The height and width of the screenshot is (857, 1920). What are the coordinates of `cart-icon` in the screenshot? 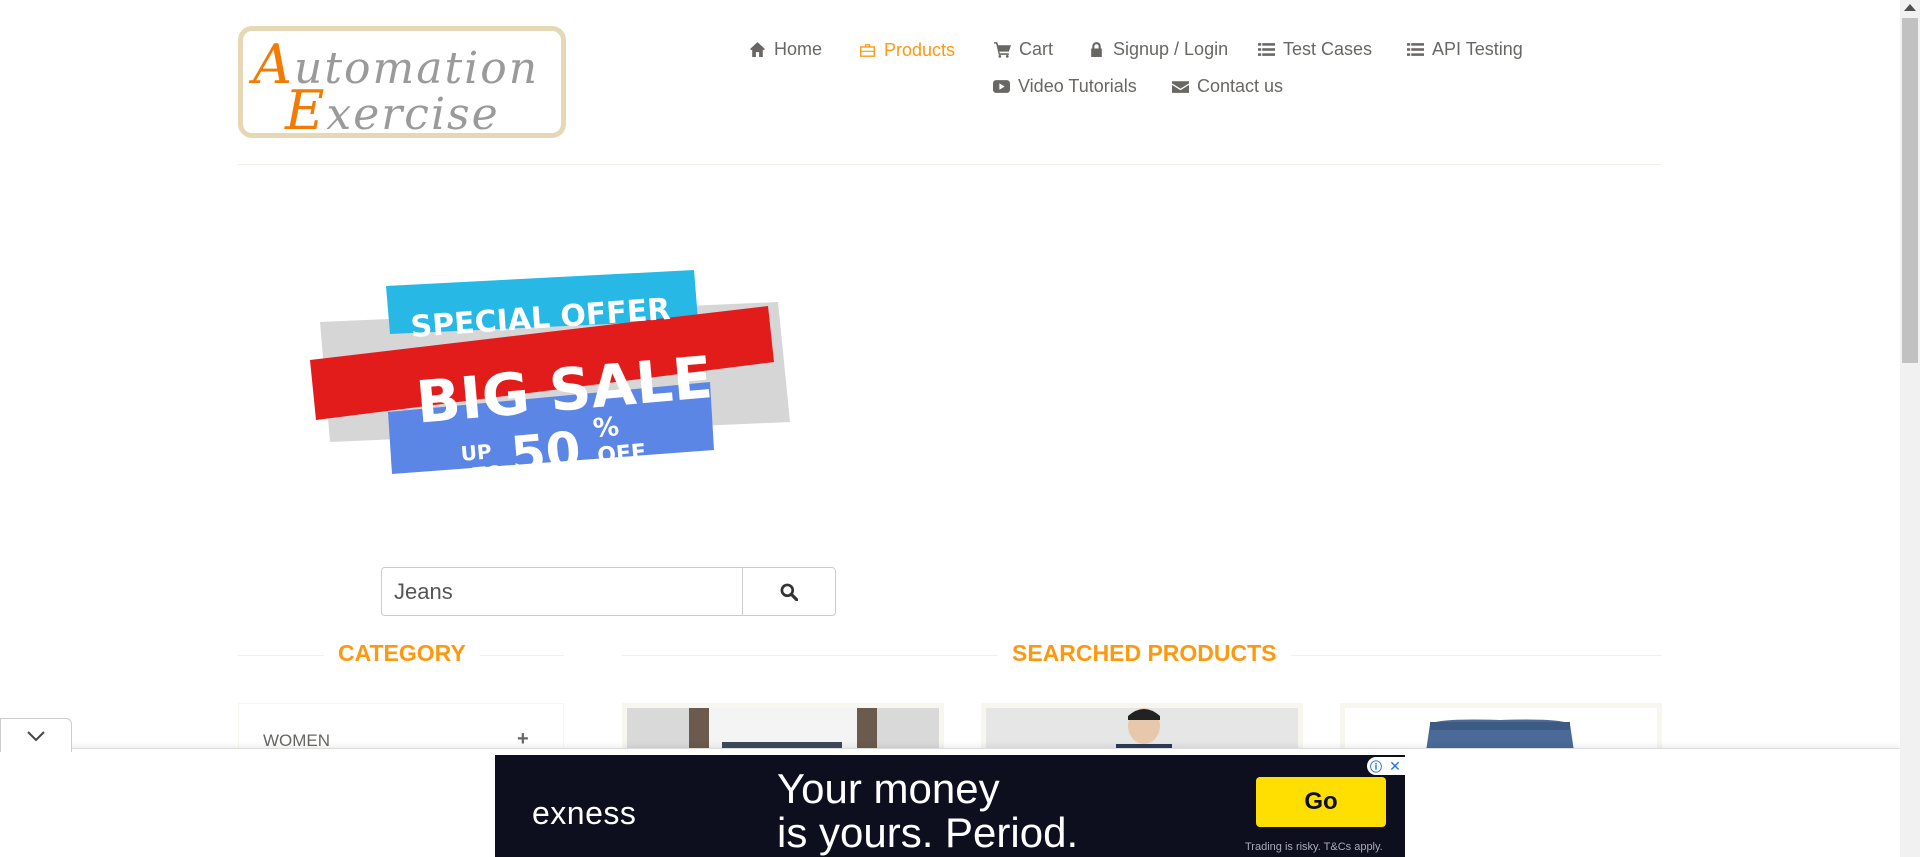 It's located at (1002, 50).